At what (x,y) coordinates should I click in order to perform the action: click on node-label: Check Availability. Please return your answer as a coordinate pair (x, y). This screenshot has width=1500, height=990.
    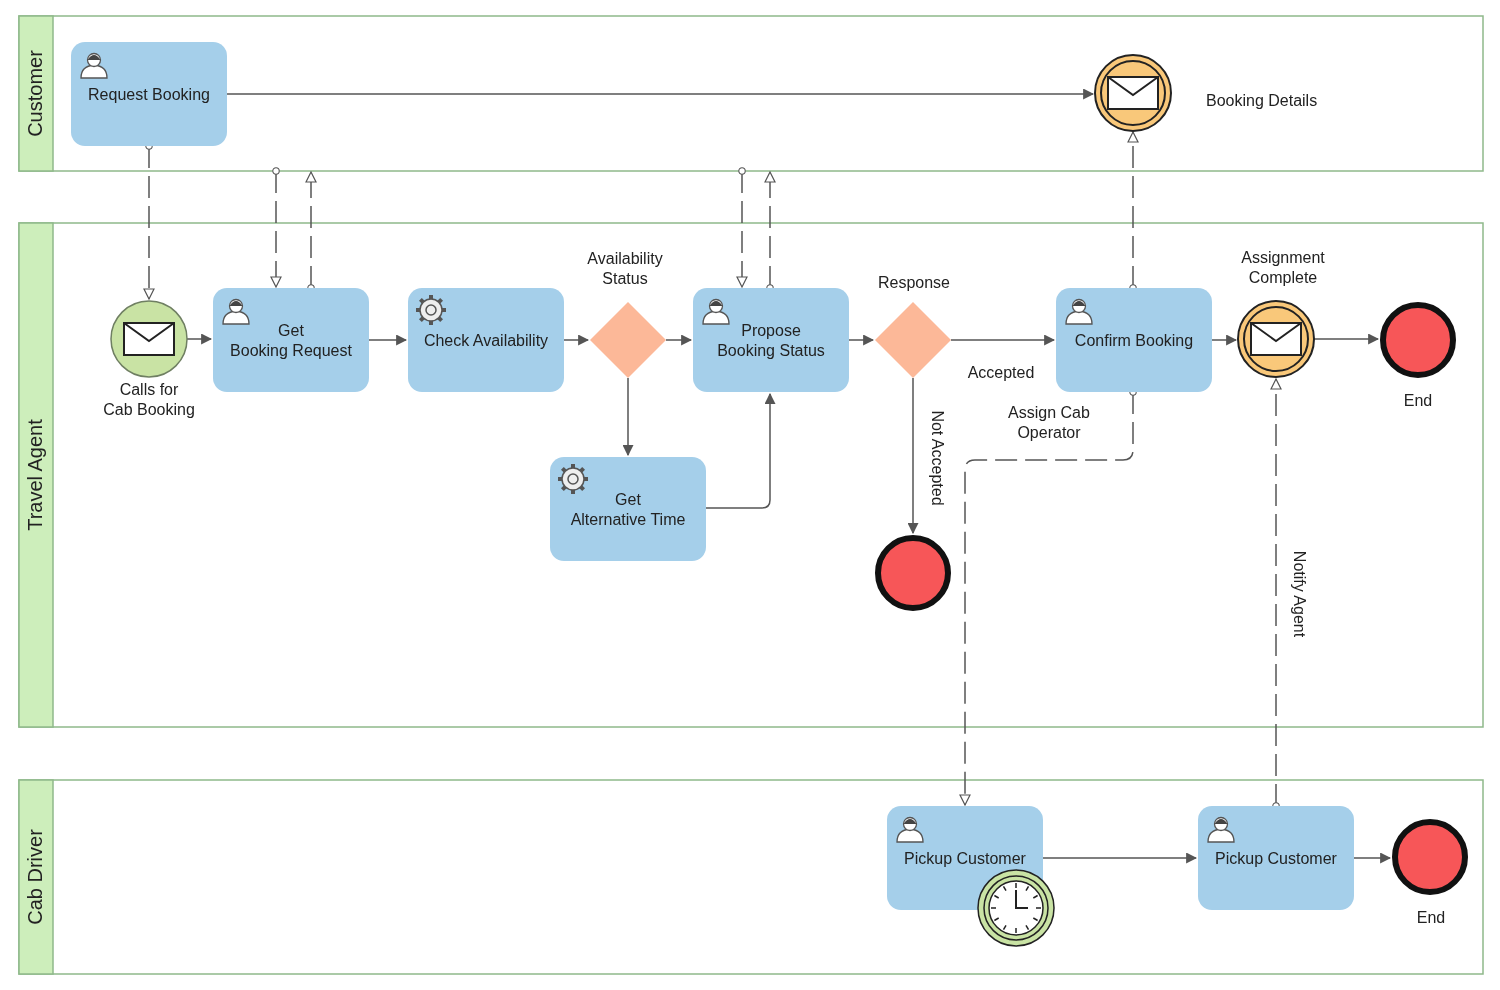
    Looking at the image, I should click on (486, 341).